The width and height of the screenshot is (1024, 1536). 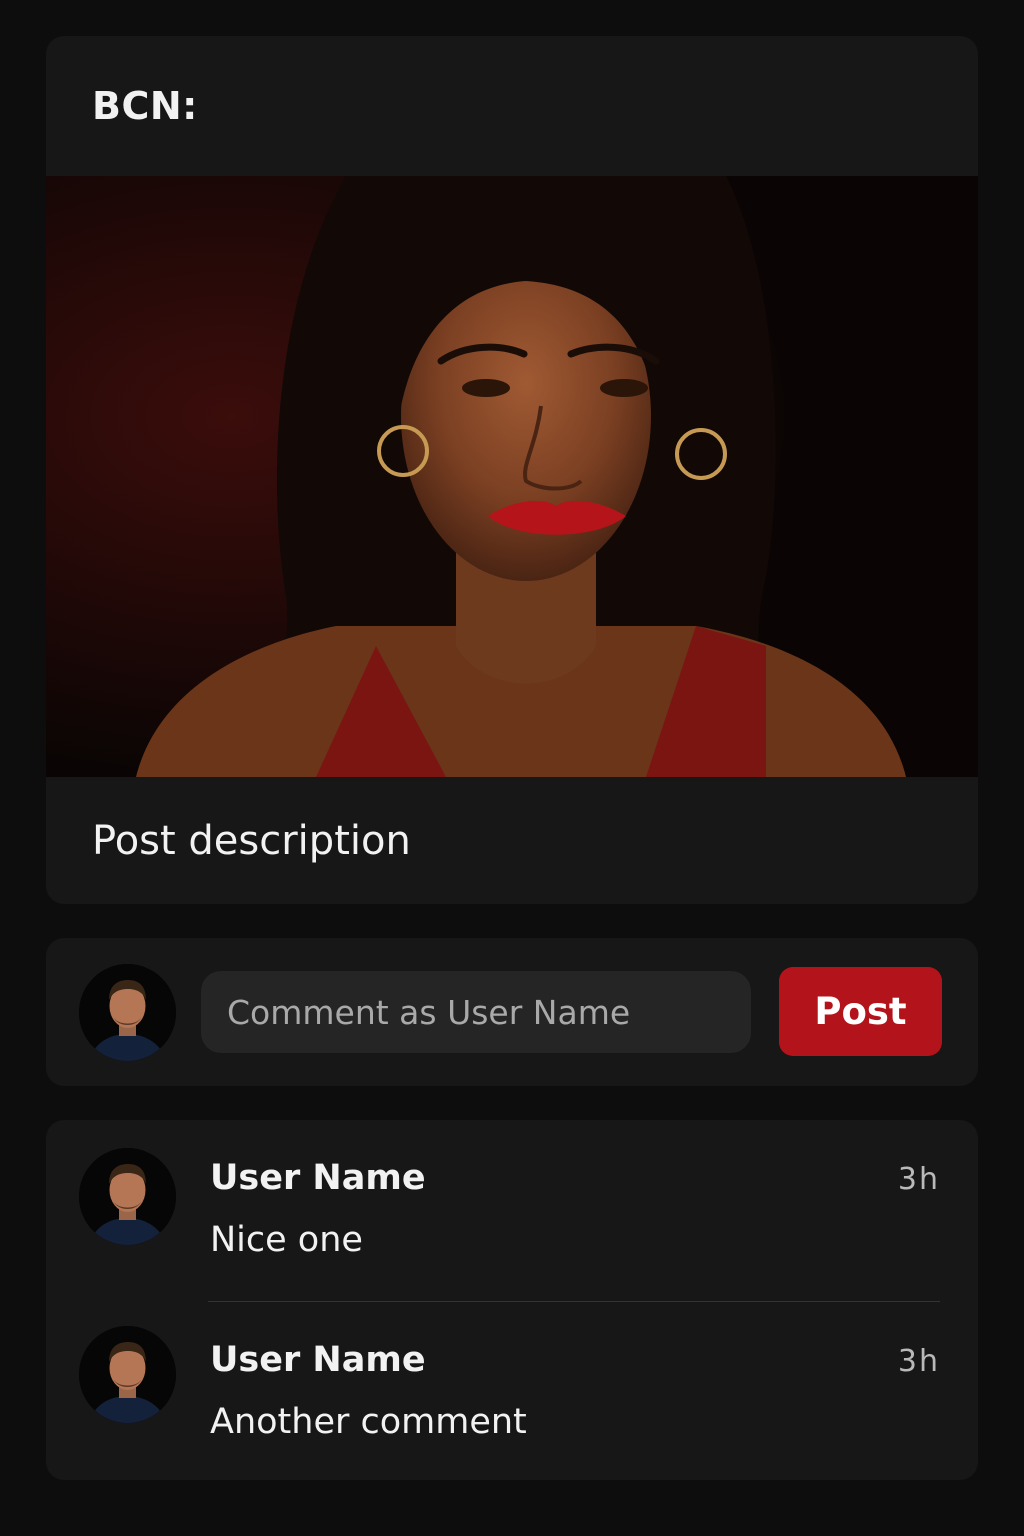 I want to click on post-title: BCN:, so click(x=145, y=106).